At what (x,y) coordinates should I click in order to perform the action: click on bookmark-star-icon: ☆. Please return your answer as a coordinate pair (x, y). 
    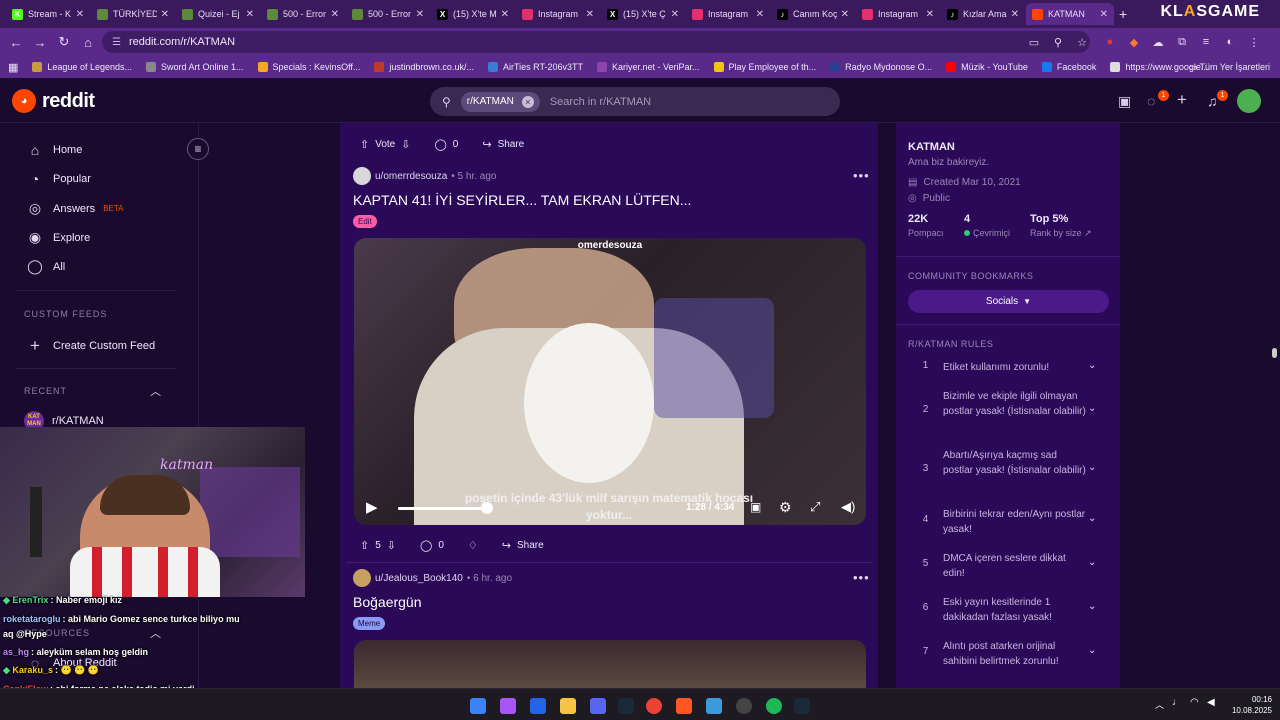
    Looking at the image, I should click on (1082, 42).